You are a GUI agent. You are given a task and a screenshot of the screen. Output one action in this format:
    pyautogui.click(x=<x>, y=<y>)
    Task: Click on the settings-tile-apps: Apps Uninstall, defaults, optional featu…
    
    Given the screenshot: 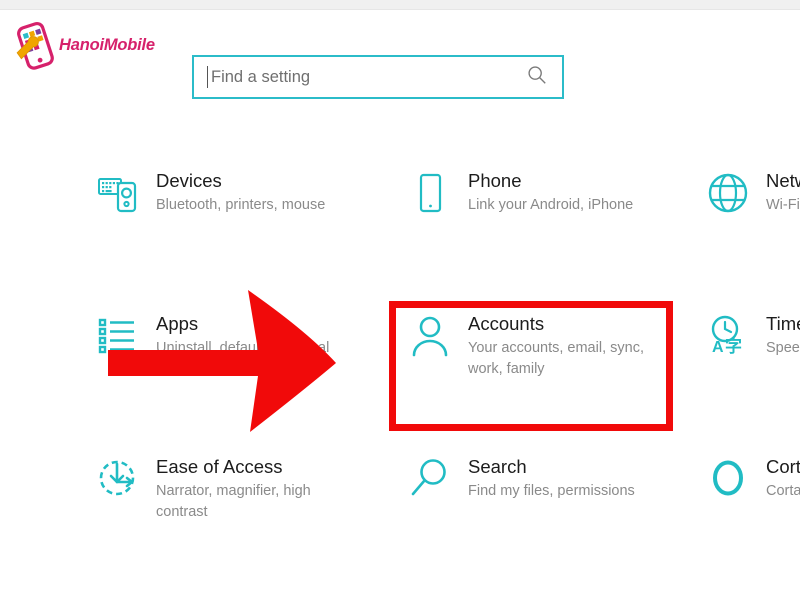 What is the action you would take?
    pyautogui.click(x=241, y=341)
    